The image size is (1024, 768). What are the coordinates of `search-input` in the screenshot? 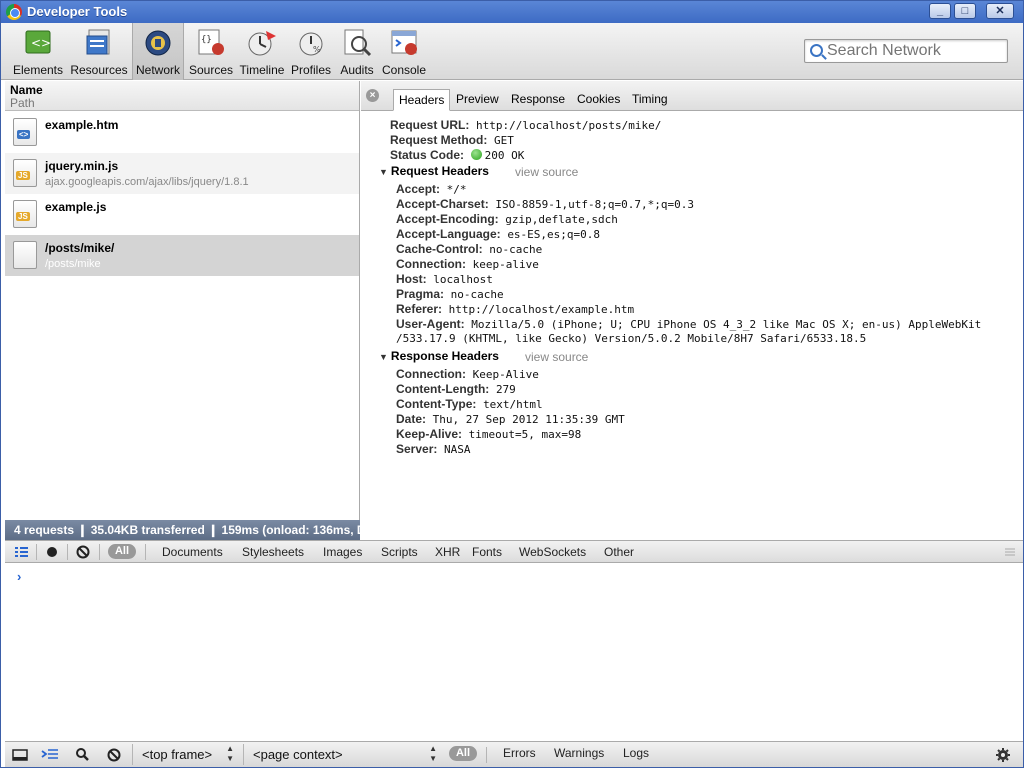 It's located at (916, 51).